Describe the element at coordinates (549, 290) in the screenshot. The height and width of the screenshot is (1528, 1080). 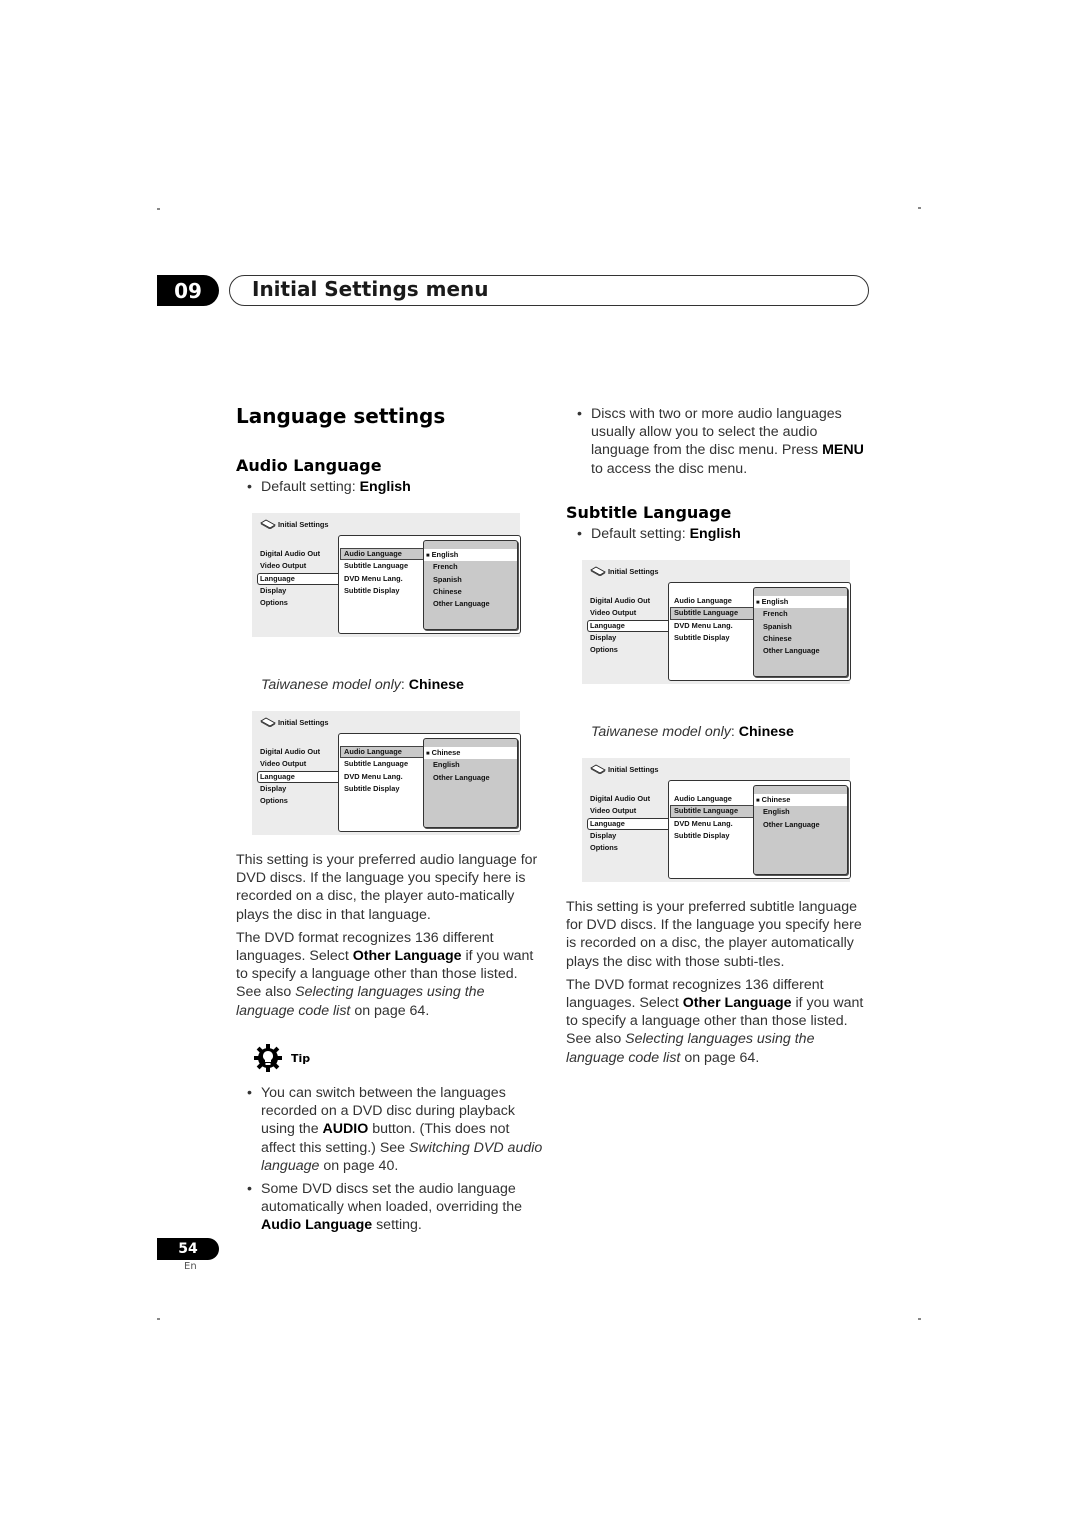
I see `chapter-title-box: Initial Settings menu` at that location.